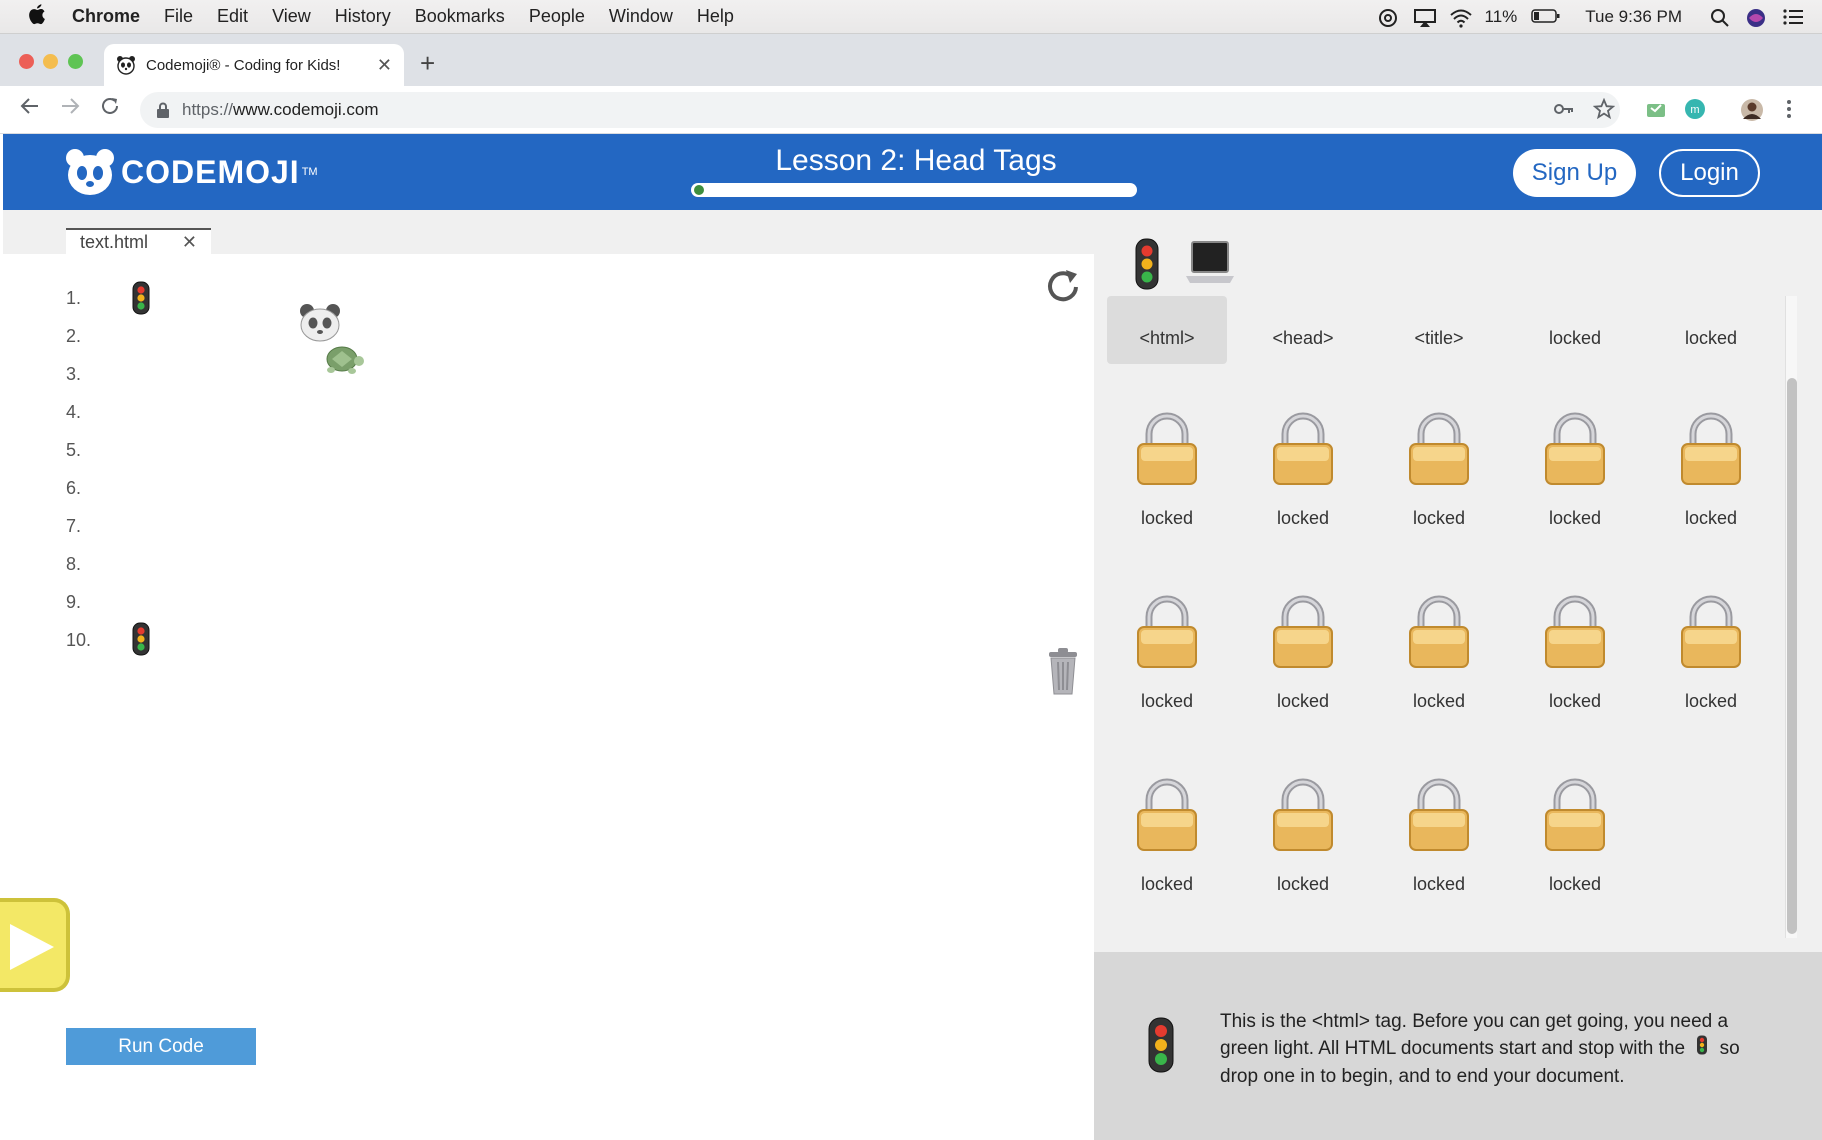  I want to click on apple-menu-icon, so click(38, 17).